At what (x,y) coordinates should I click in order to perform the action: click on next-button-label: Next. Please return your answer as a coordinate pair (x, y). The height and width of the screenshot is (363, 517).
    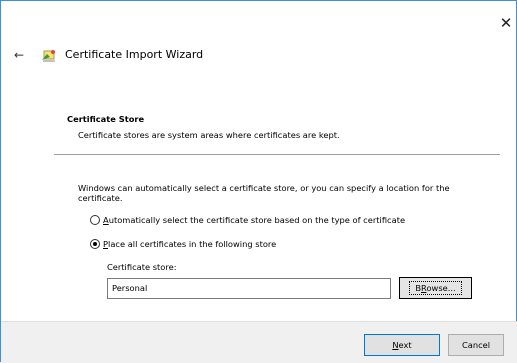
    Looking at the image, I should click on (402, 345).